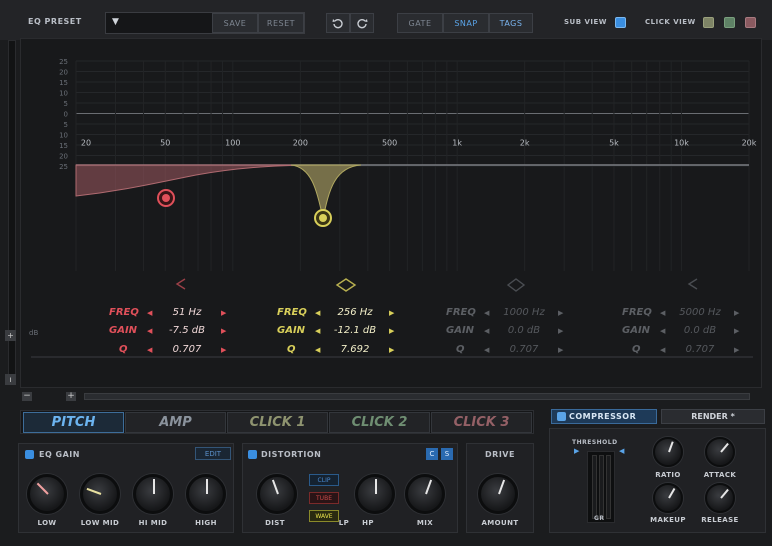 Image resolution: width=772 pixels, height=546 pixels. Describe the element at coordinates (324, 480) in the screenshot. I see `clip-mode-button: CLIP` at that location.